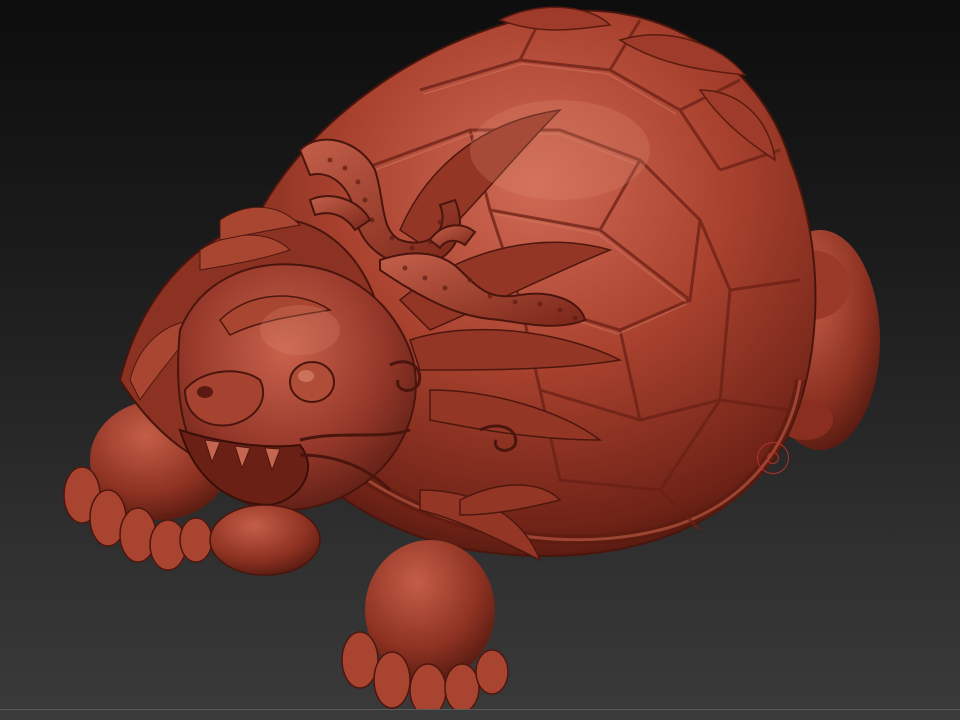 Image resolution: width=960 pixels, height=720 pixels. What do you see at coordinates (480, 715) in the screenshot?
I see `bottom-shelf` at bounding box center [480, 715].